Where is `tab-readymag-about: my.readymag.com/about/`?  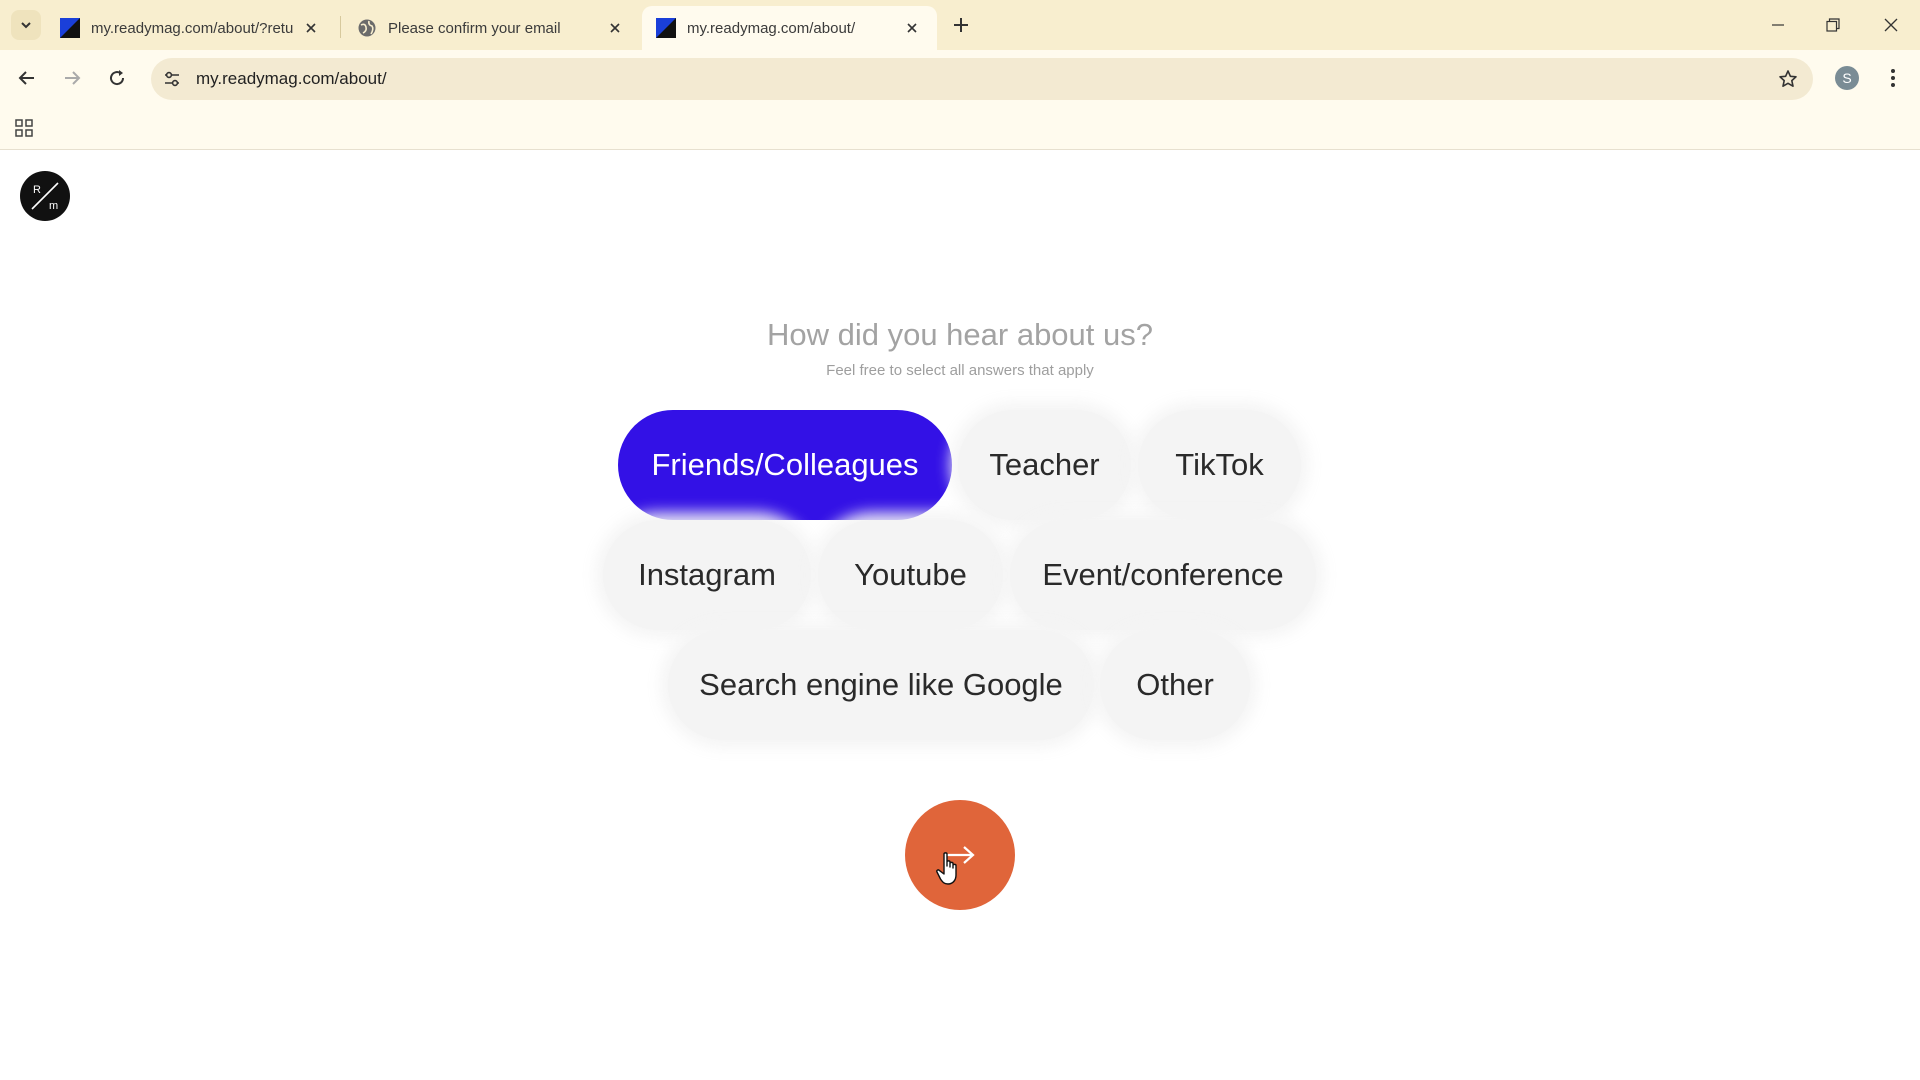 tab-readymag-about: my.readymag.com/about/ is located at coordinates (789, 28).